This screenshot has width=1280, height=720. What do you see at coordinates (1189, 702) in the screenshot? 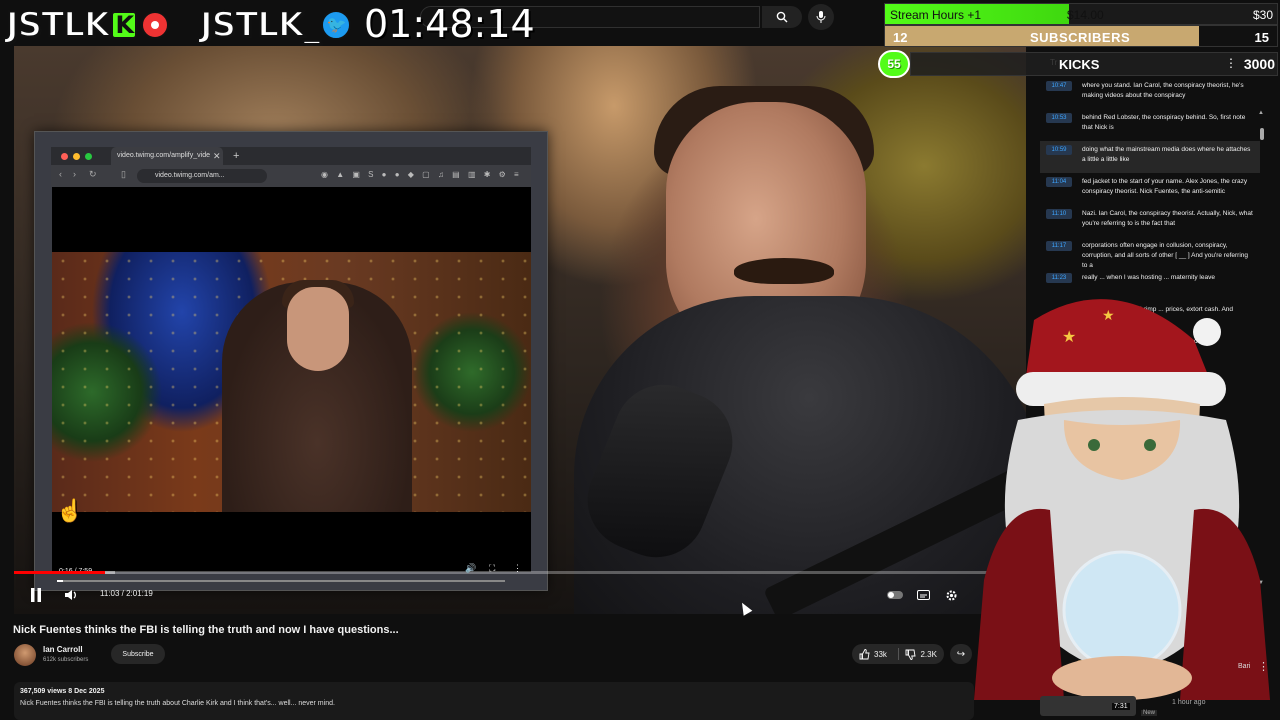
I see `up-next-time-ago: 1 hour ago` at bounding box center [1189, 702].